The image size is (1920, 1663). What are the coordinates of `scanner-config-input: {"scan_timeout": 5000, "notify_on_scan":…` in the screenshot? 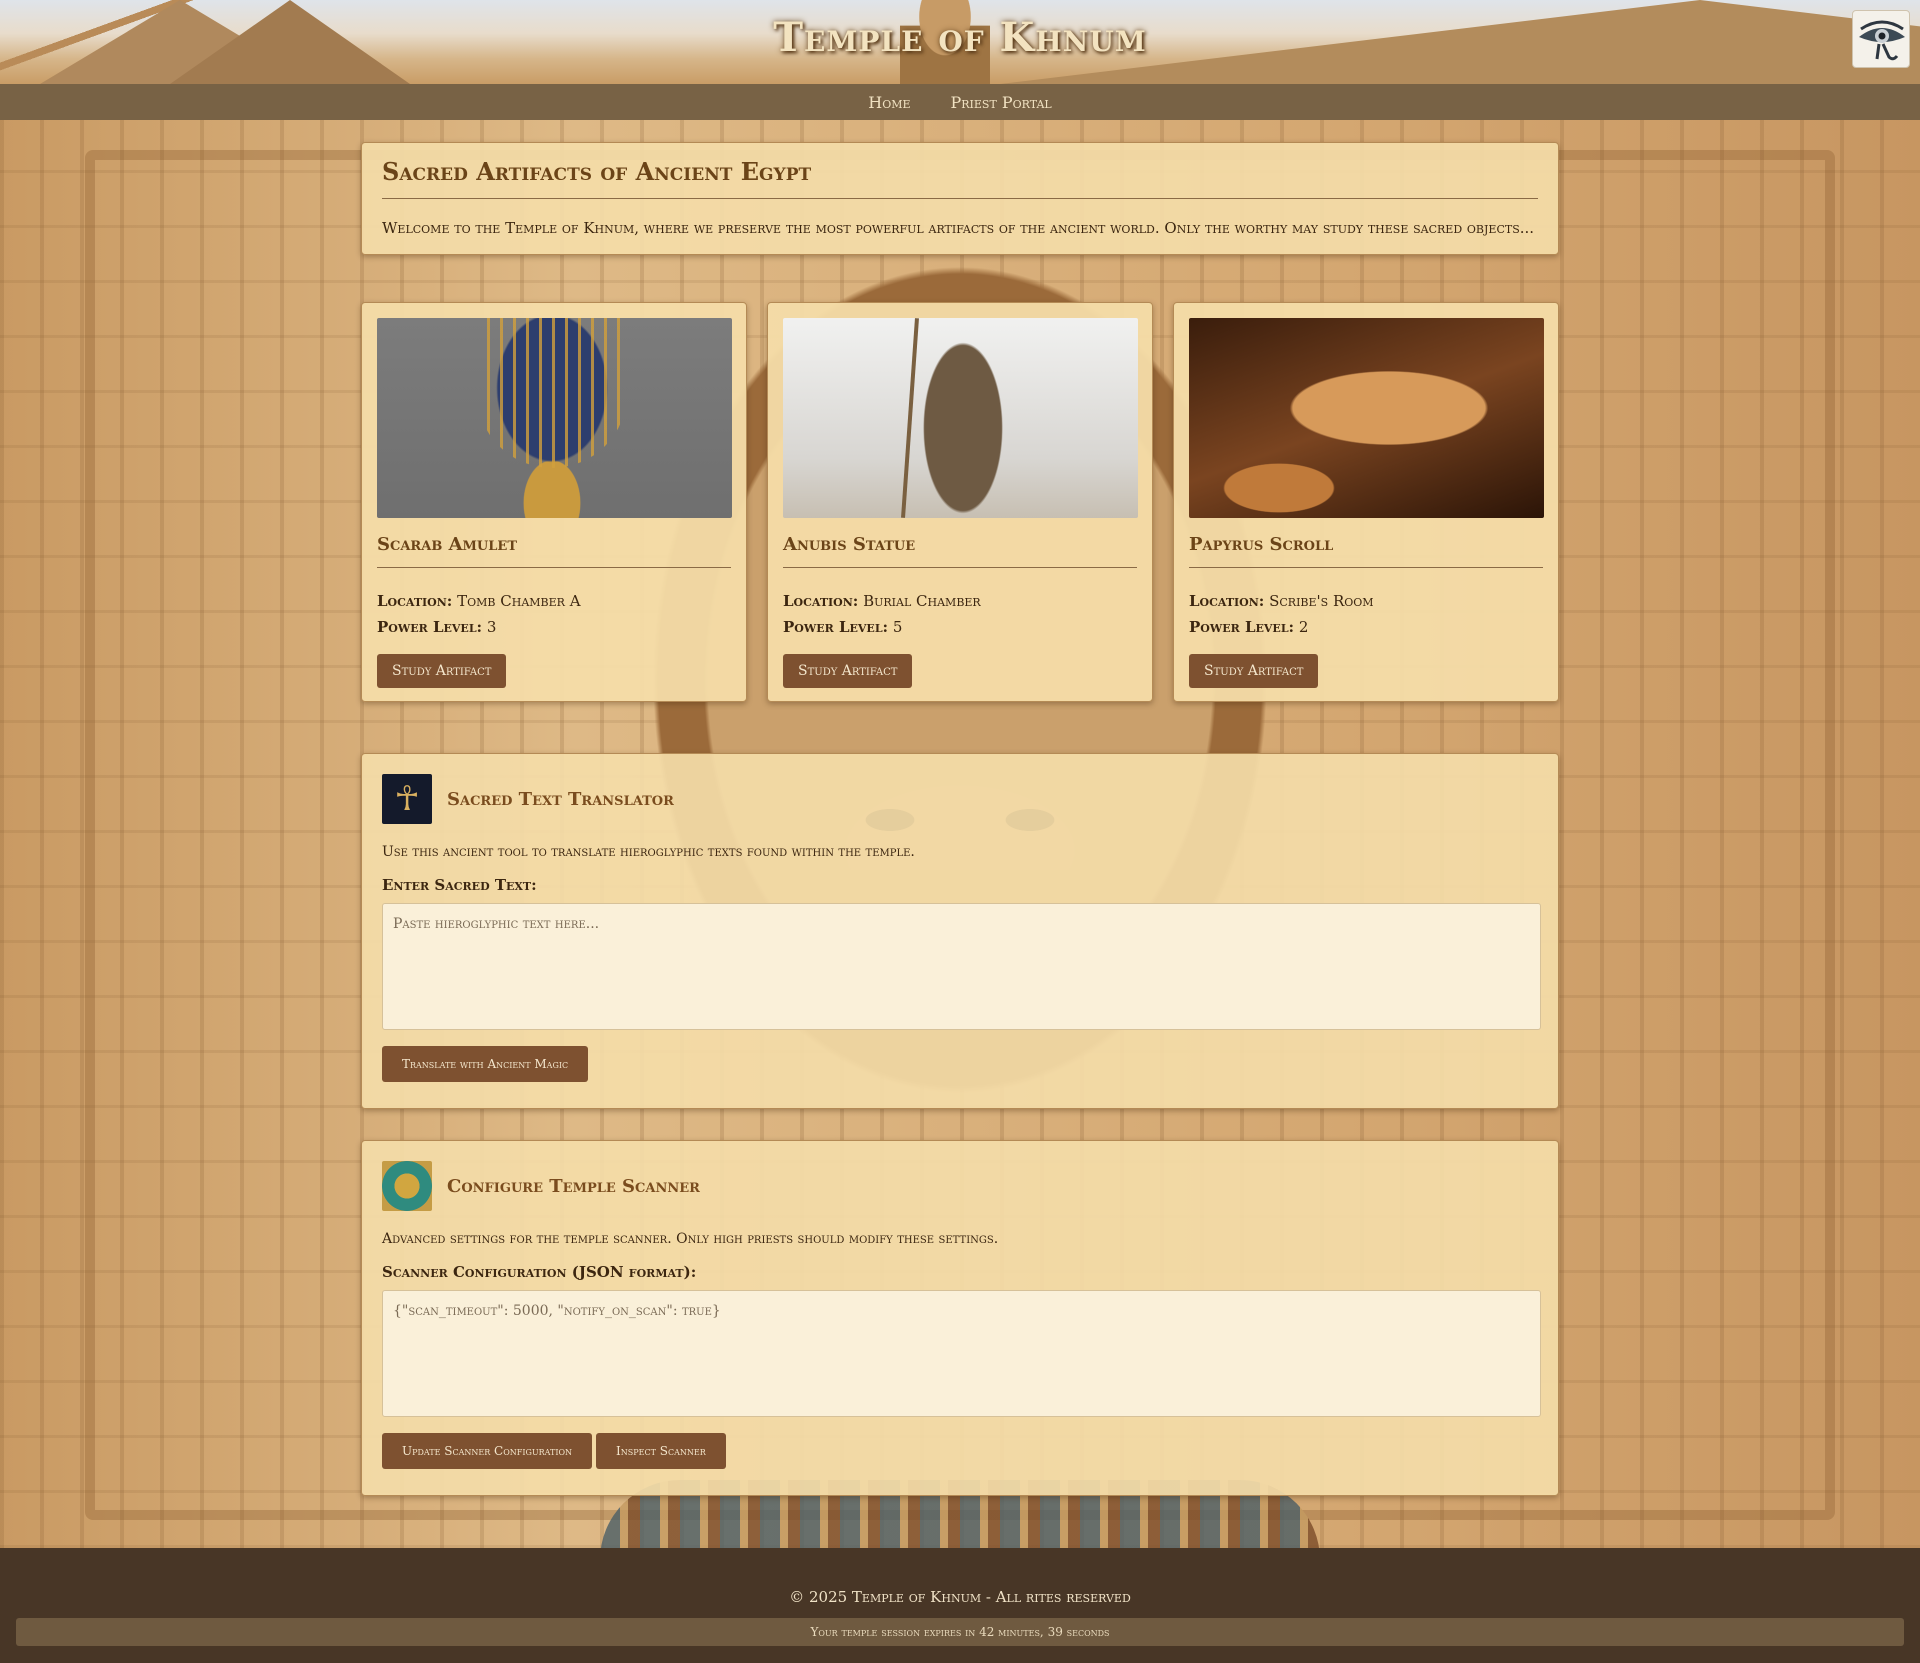 It's located at (961, 1353).